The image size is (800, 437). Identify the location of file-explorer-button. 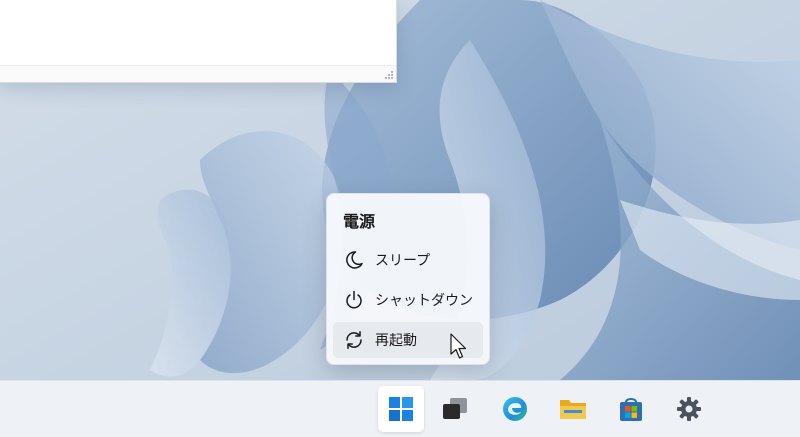
(573, 409).